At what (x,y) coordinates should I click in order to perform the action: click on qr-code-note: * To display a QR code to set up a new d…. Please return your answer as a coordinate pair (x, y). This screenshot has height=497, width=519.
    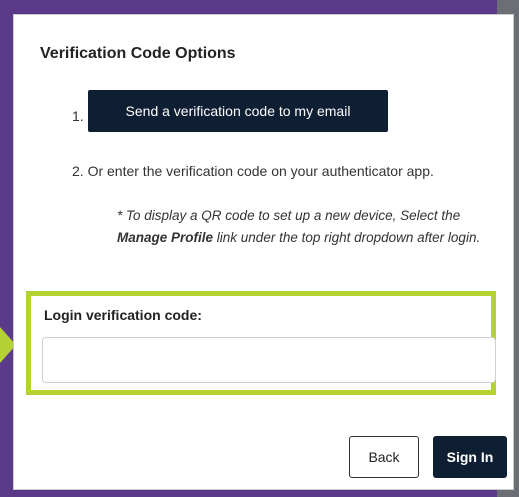
    Looking at the image, I should click on (312, 227).